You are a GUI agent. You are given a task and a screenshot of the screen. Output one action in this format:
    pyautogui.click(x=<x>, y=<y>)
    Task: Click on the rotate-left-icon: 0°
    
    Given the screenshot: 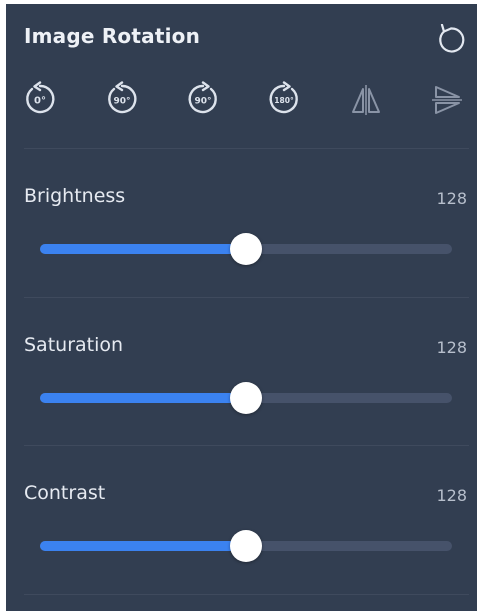 What is the action you would take?
    pyautogui.click(x=40, y=97)
    